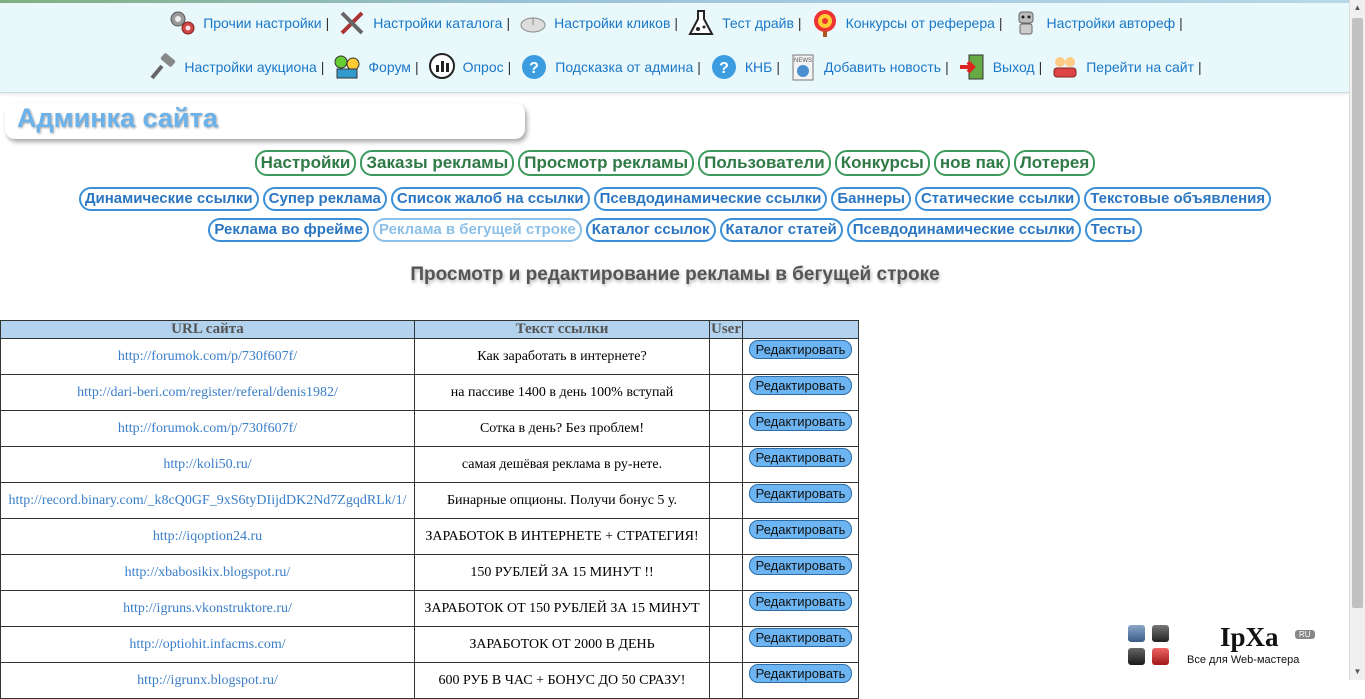 The height and width of the screenshot is (699, 1365). Describe the element at coordinates (463, 67) in the screenshot. I see `topnav-link-r2-2: Опрос` at that location.